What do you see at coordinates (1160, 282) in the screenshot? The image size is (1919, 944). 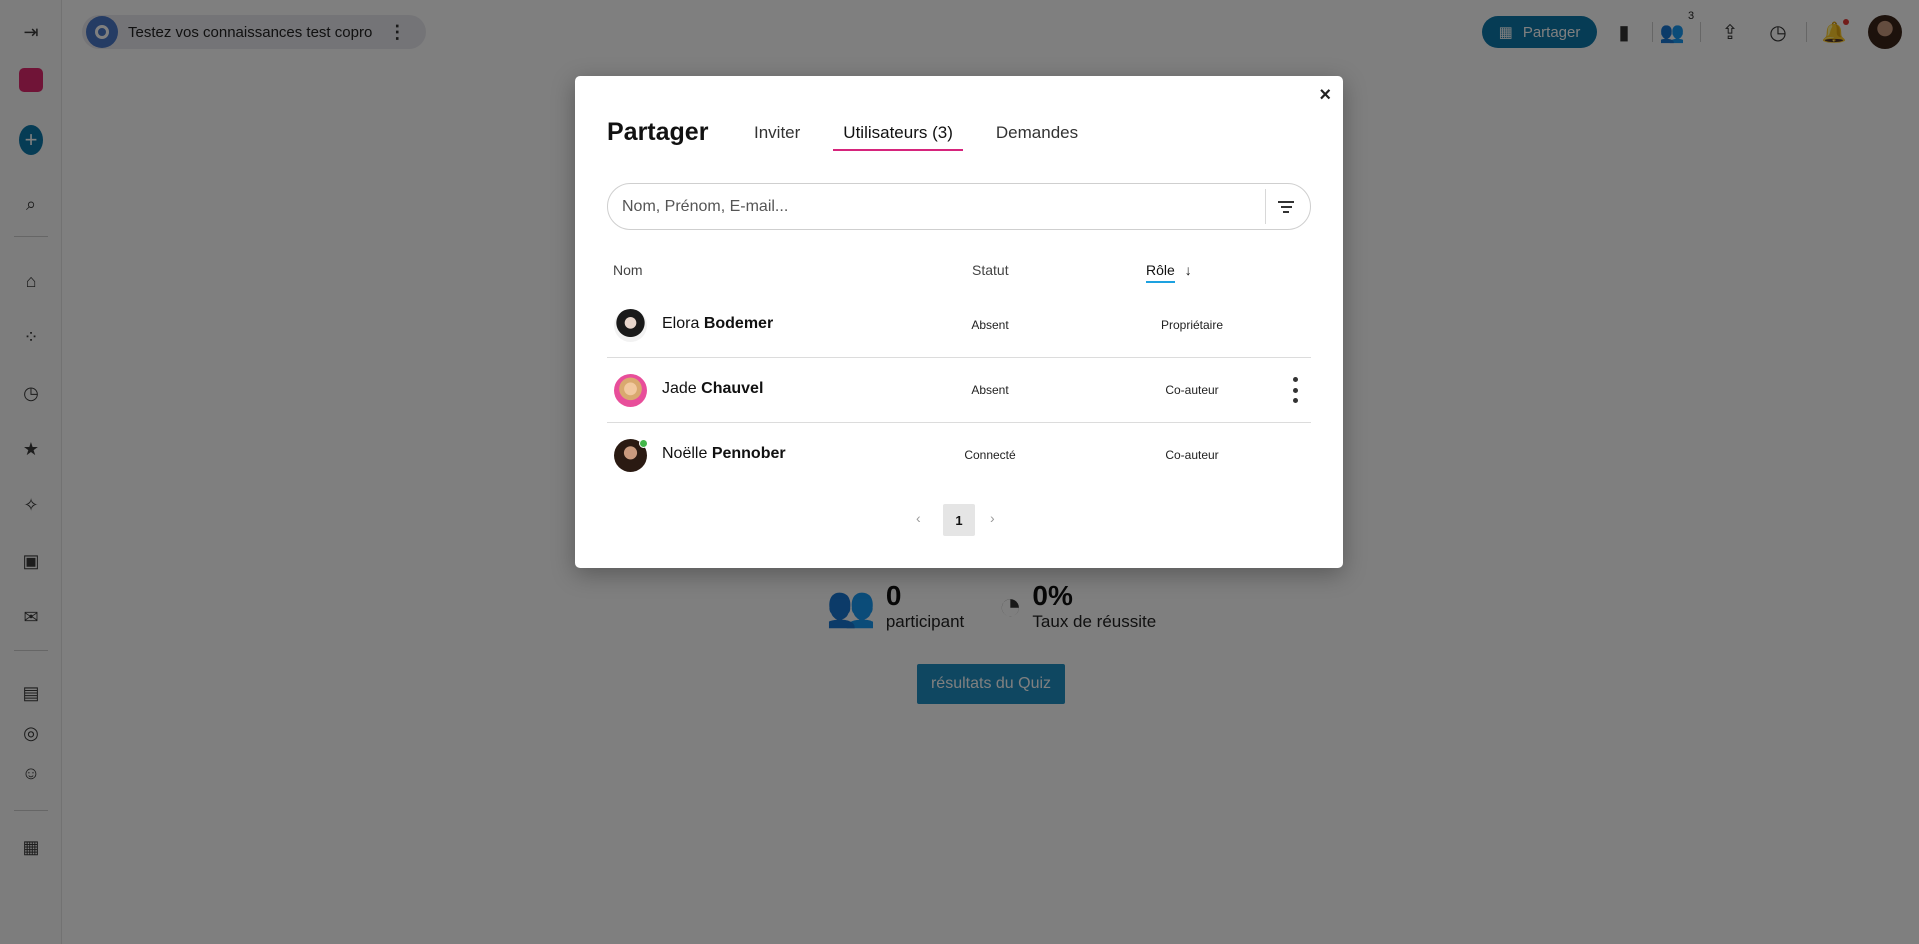 I see `sort-indicator` at bounding box center [1160, 282].